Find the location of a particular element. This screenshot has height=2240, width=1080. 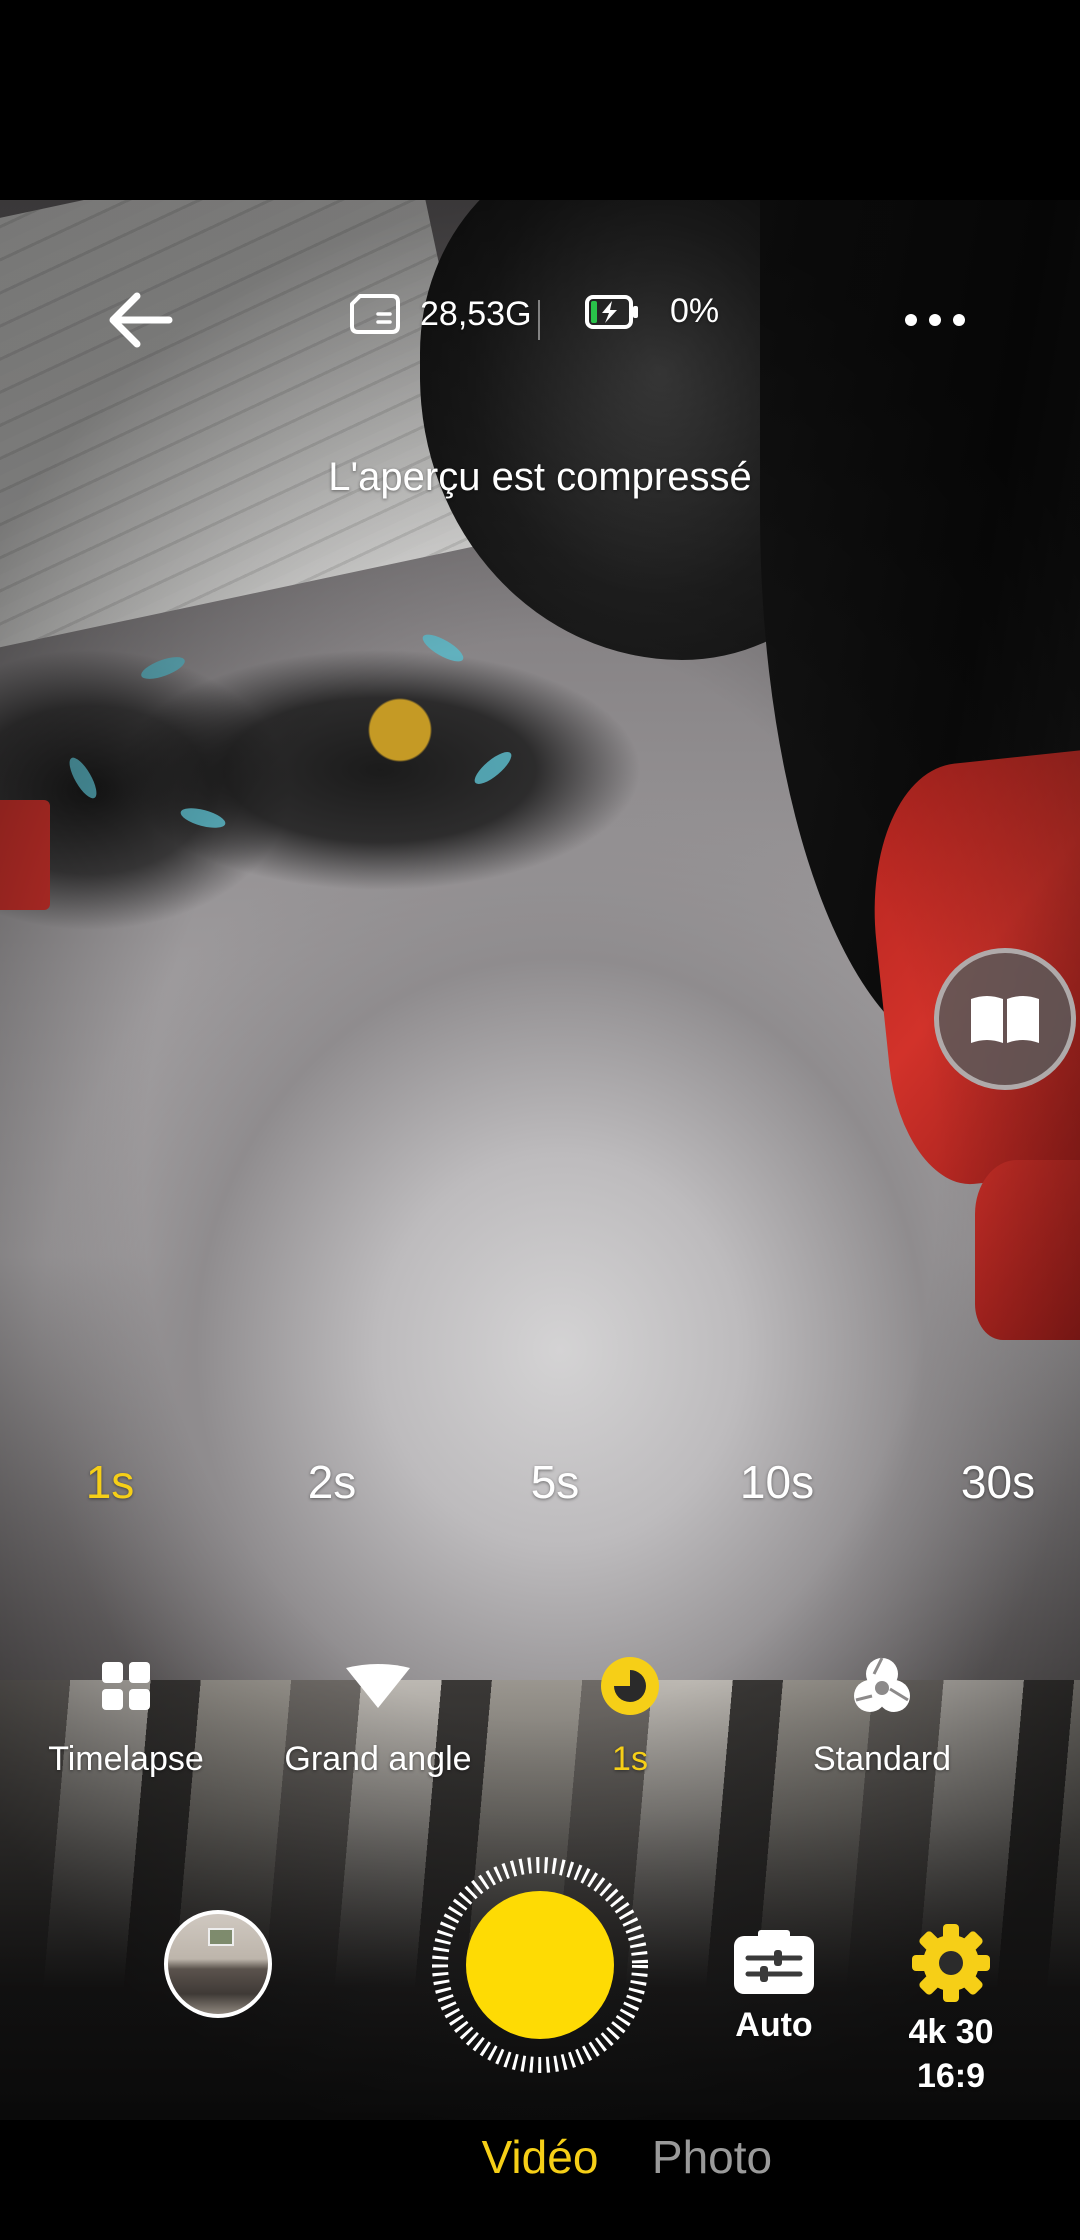

tab-video: Vidéo is located at coordinates (540, 2157).